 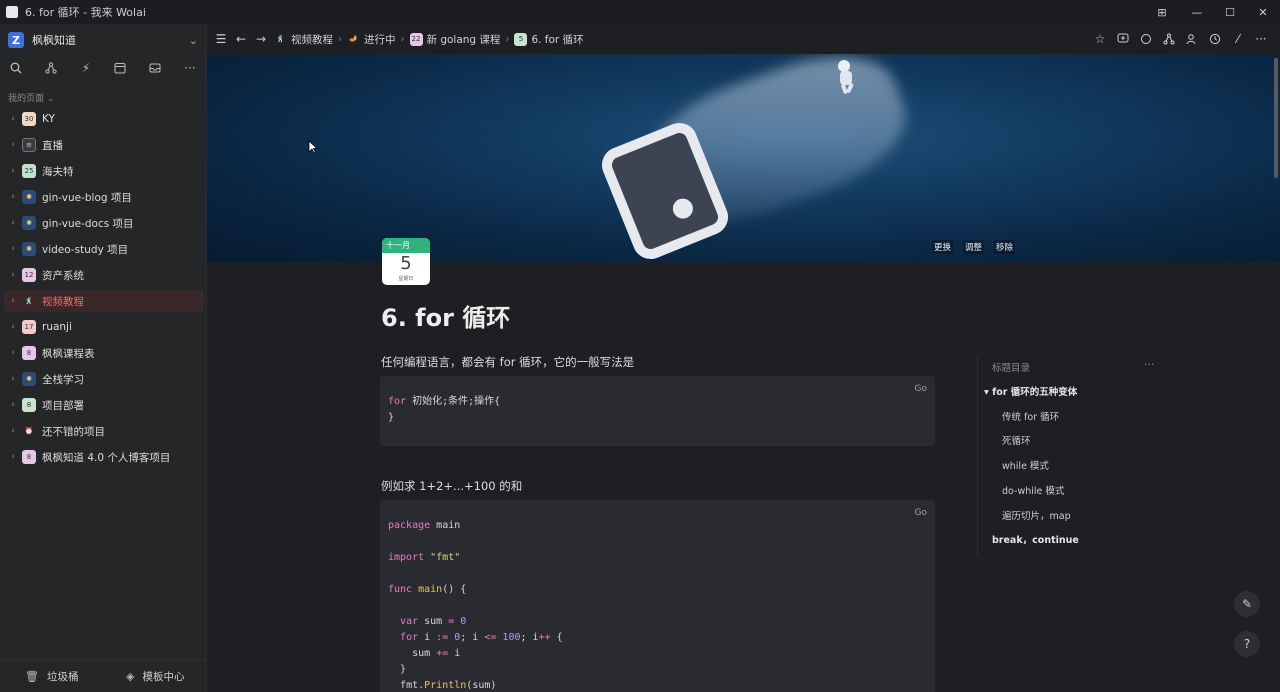 What do you see at coordinates (521, 39) in the screenshot?
I see `calendar-icon: 5` at bounding box center [521, 39].